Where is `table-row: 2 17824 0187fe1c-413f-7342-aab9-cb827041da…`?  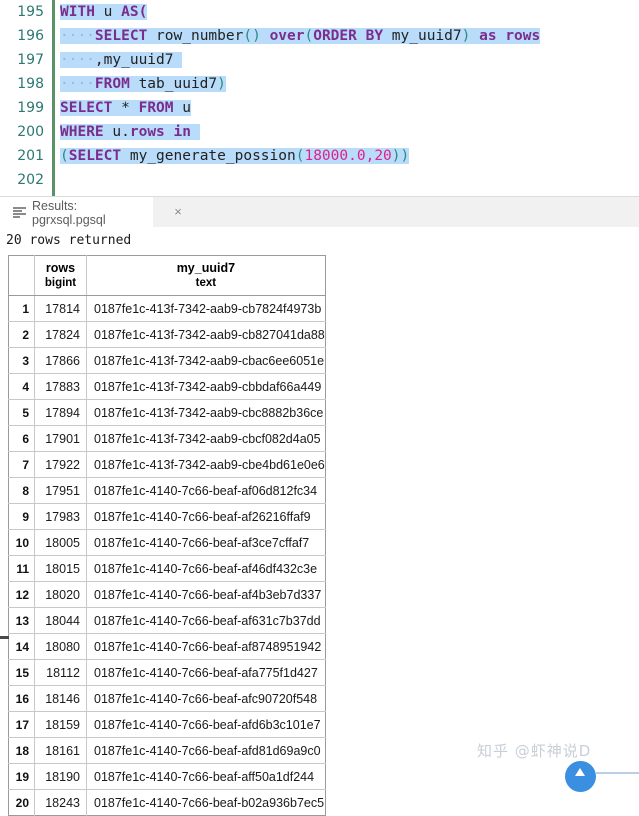 table-row: 2 17824 0187fe1c-413f-7342-aab9-cb827041da… is located at coordinates (167, 334).